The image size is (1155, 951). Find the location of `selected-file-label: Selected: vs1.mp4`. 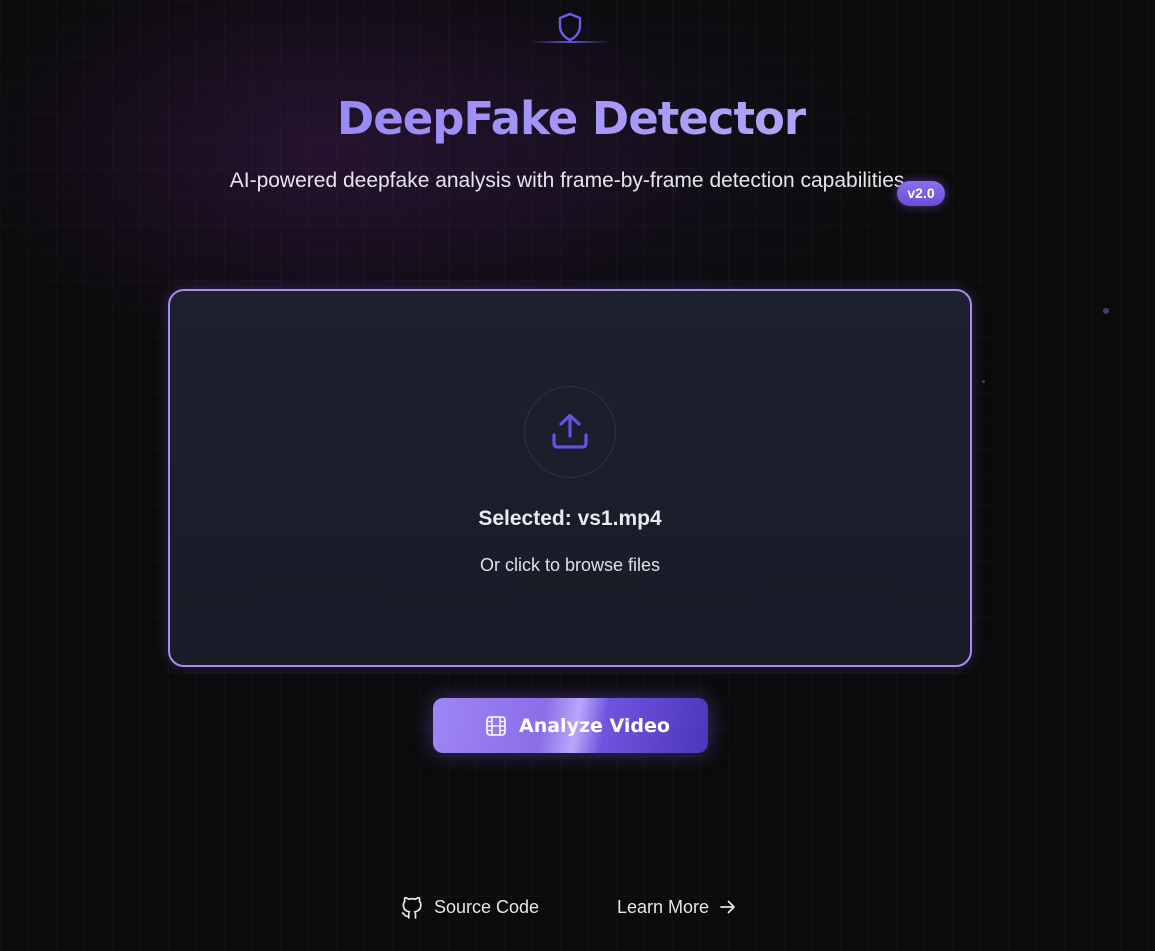

selected-file-label: Selected: vs1.mp4 is located at coordinates (570, 518).